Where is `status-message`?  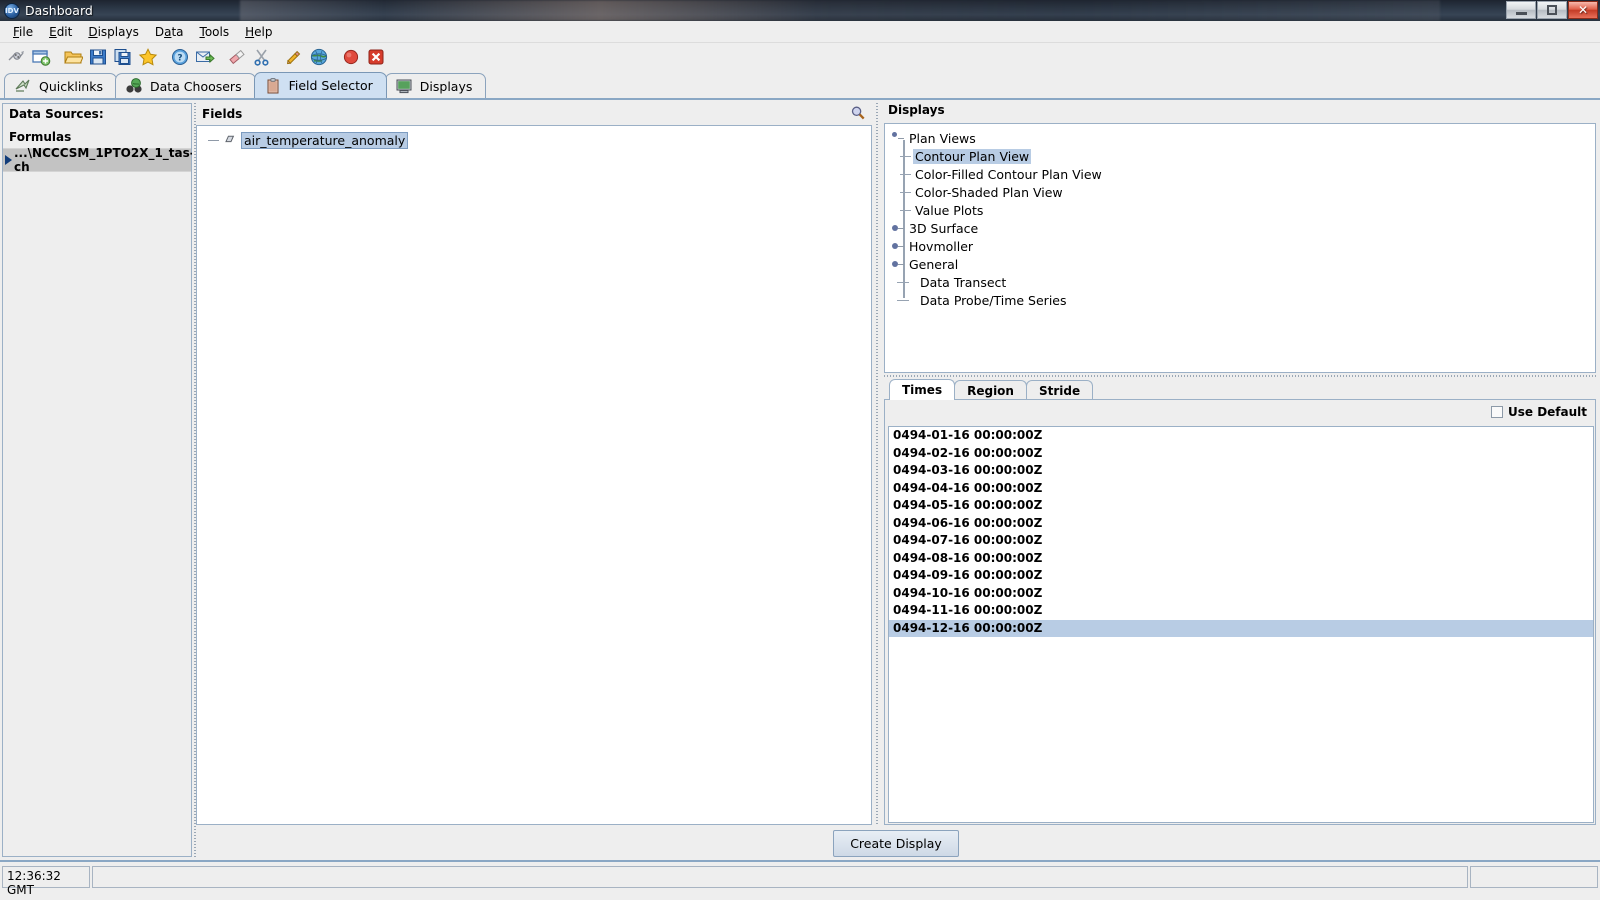 status-message is located at coordinates (780, 877).